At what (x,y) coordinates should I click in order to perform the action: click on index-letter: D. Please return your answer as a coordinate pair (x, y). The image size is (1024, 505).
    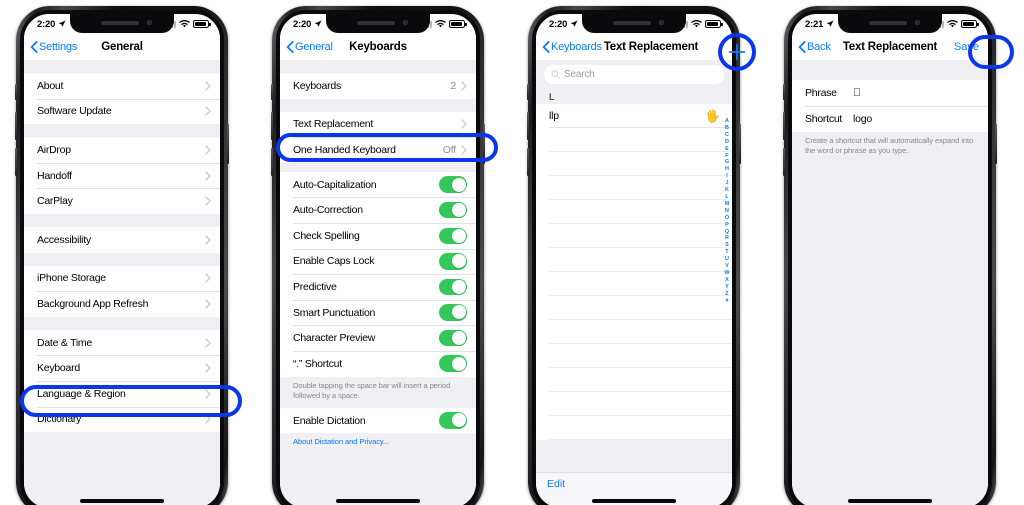
    Looking at the image, I should click on (727, 142).